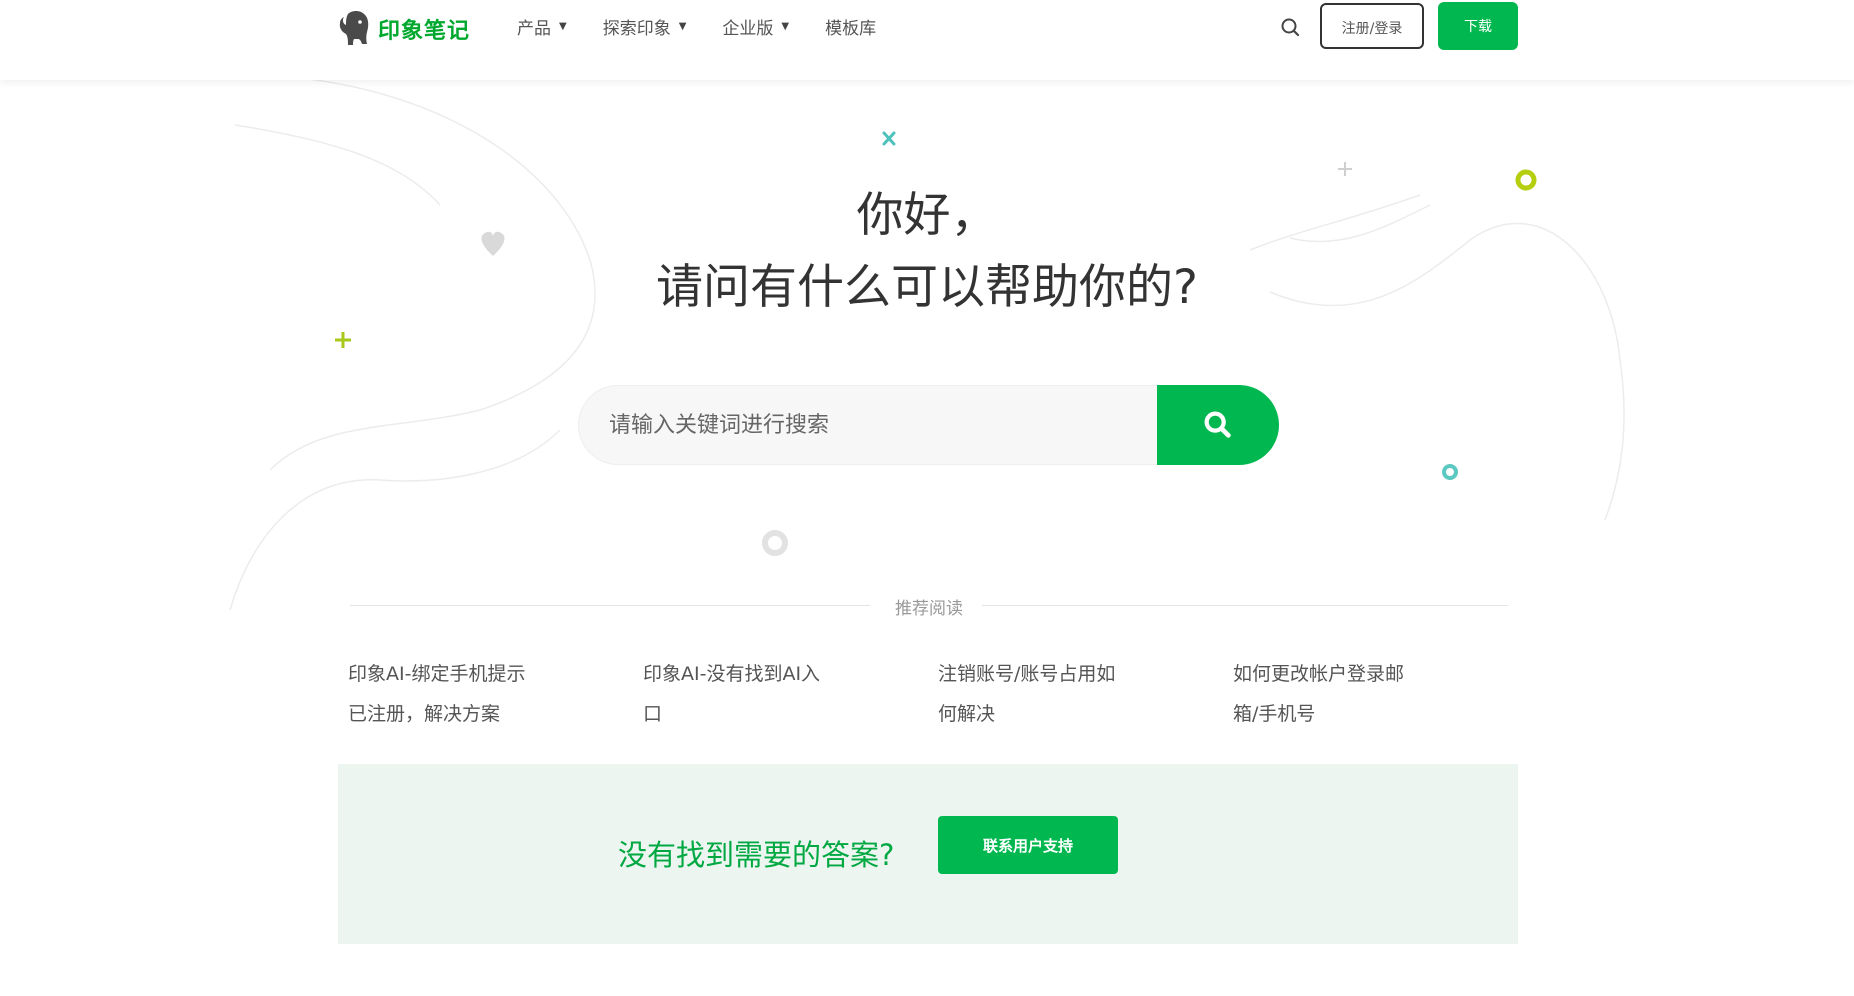 The height and width of the screenshot is (996, 1854). I want to click on hero-greeting: 你好， 请问有什么可以帮助你的?, so click(927, 252).